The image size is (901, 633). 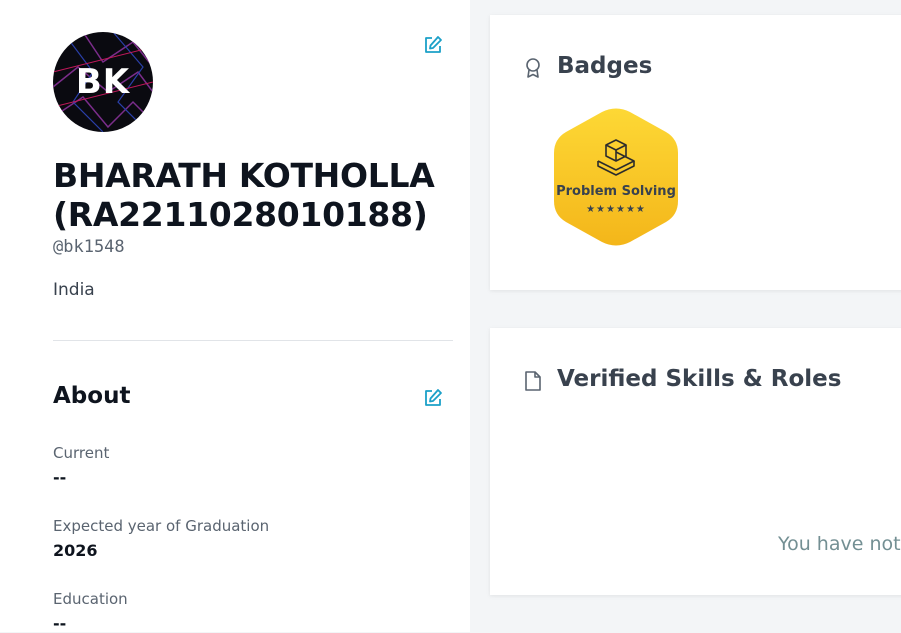 What do you see at coordinates (74, 290) in the screenshot?
I see `profile-country: India` at bounding box center [74, 290].